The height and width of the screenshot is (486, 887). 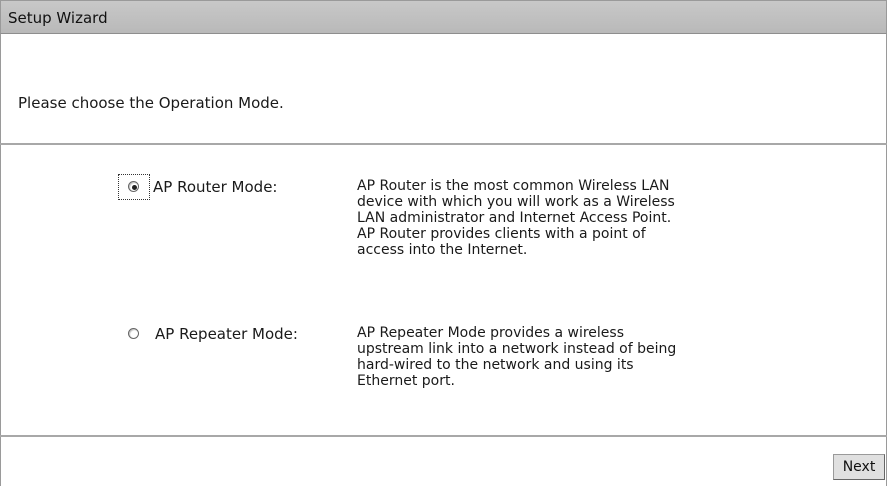 What do you see at coordinates (443, 461) in the screenshot?
I see `wizard-footer: Next` at bounding box center [443, 461].